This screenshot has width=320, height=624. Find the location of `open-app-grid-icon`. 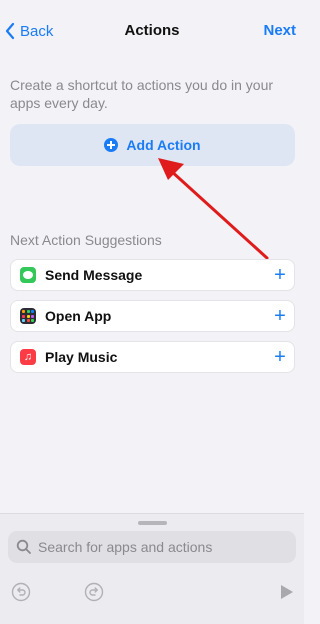

open-app-grid-icon is located at coordinates (28, 316).